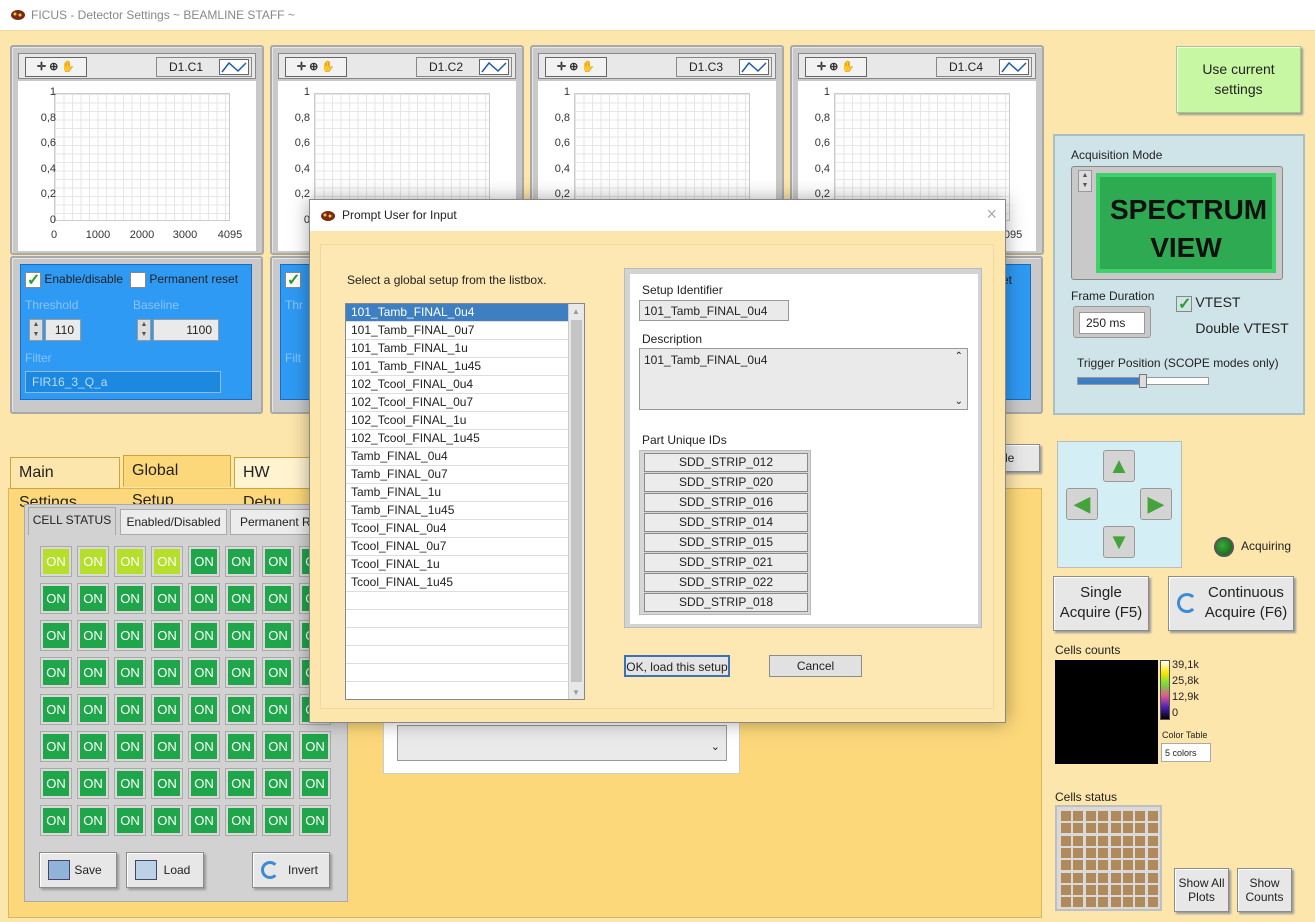 The width and height of the screenshot is (1315, 922). Describe the element at coordinates (457, 331) in the screenshot. I see `setup-list-item: 101_Tamb_FINAL_0u7` at that location.